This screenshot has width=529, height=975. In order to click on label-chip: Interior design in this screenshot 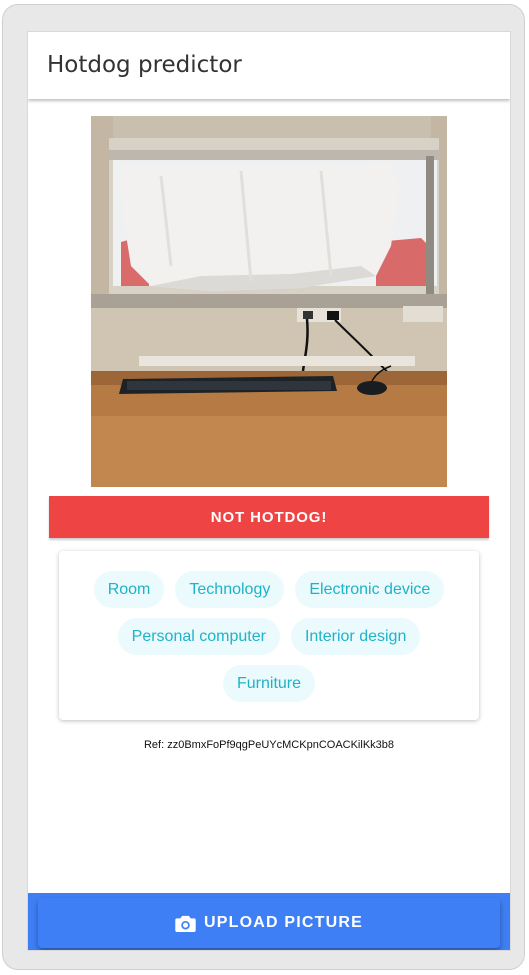, I will do `click(355, 636)`.